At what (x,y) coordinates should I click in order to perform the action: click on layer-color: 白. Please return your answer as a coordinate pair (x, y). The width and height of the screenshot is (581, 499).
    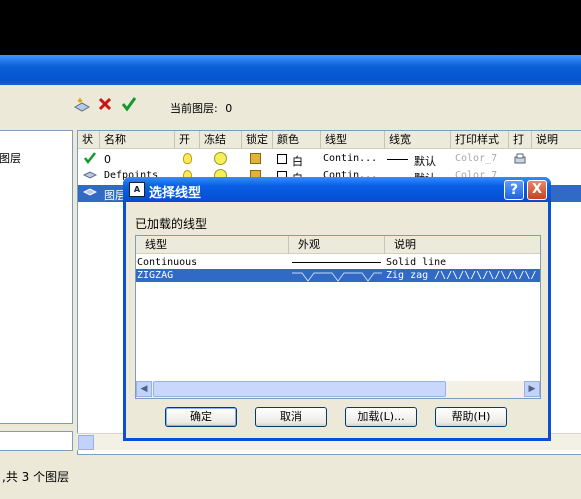
    Looking at the image, I should click on (297, 161).